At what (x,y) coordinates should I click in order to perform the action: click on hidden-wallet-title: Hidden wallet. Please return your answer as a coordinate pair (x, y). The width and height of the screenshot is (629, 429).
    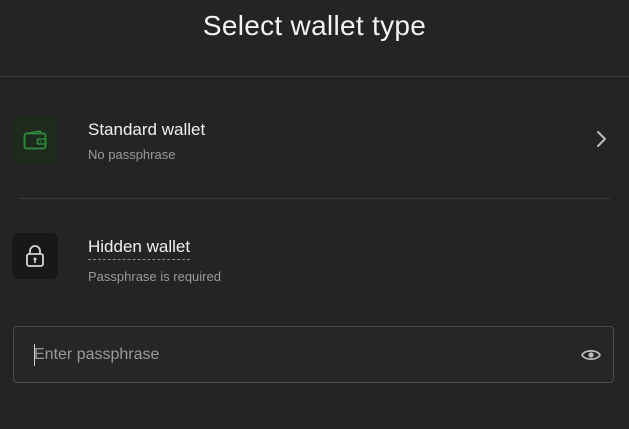
    Looking at the image, I should click on (139, 248).